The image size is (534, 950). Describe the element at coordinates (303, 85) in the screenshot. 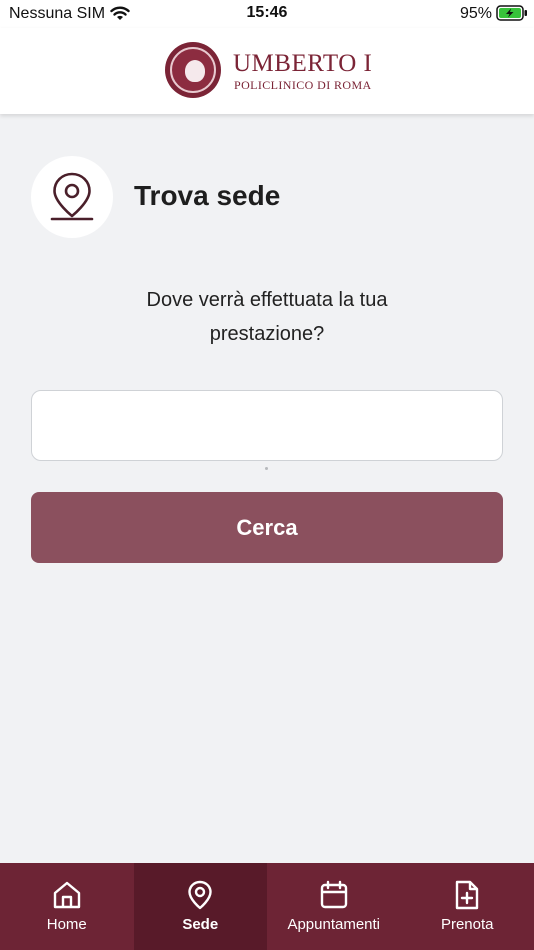

I see `logo-subtitle: POLICLINICO DI ROMA` at that location.